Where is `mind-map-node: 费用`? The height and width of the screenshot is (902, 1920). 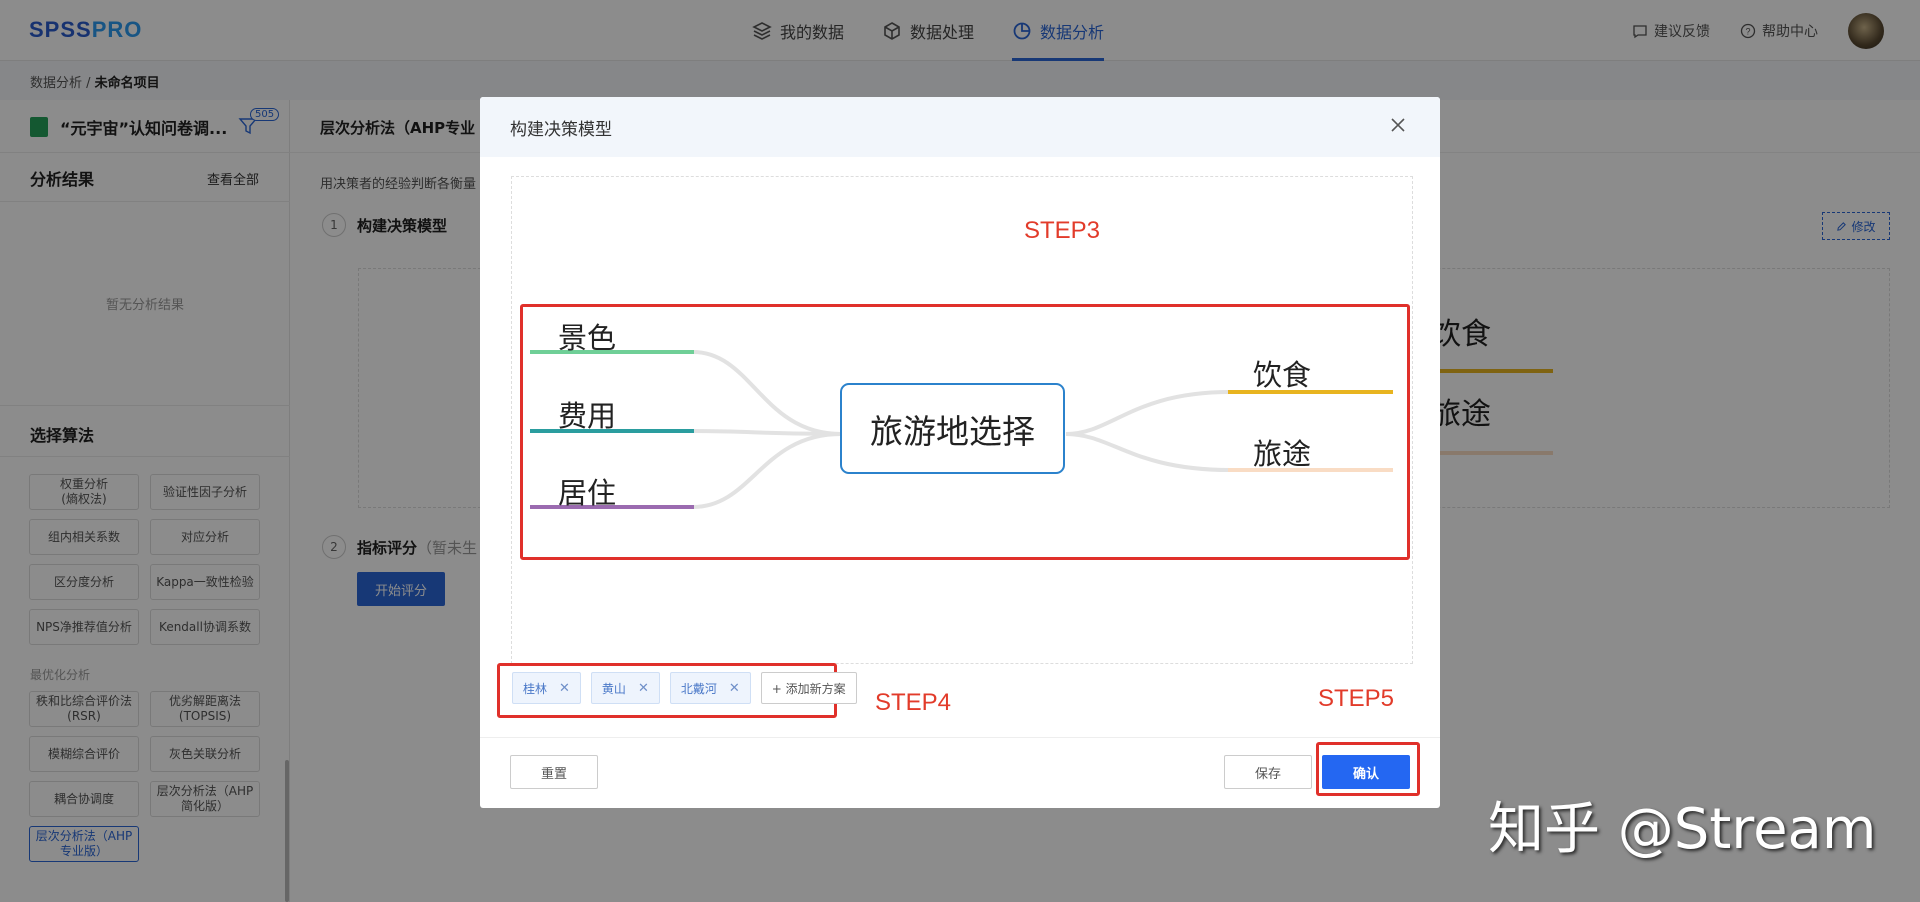
mind-map-node: 费用 is located at coordinates (587, 414).